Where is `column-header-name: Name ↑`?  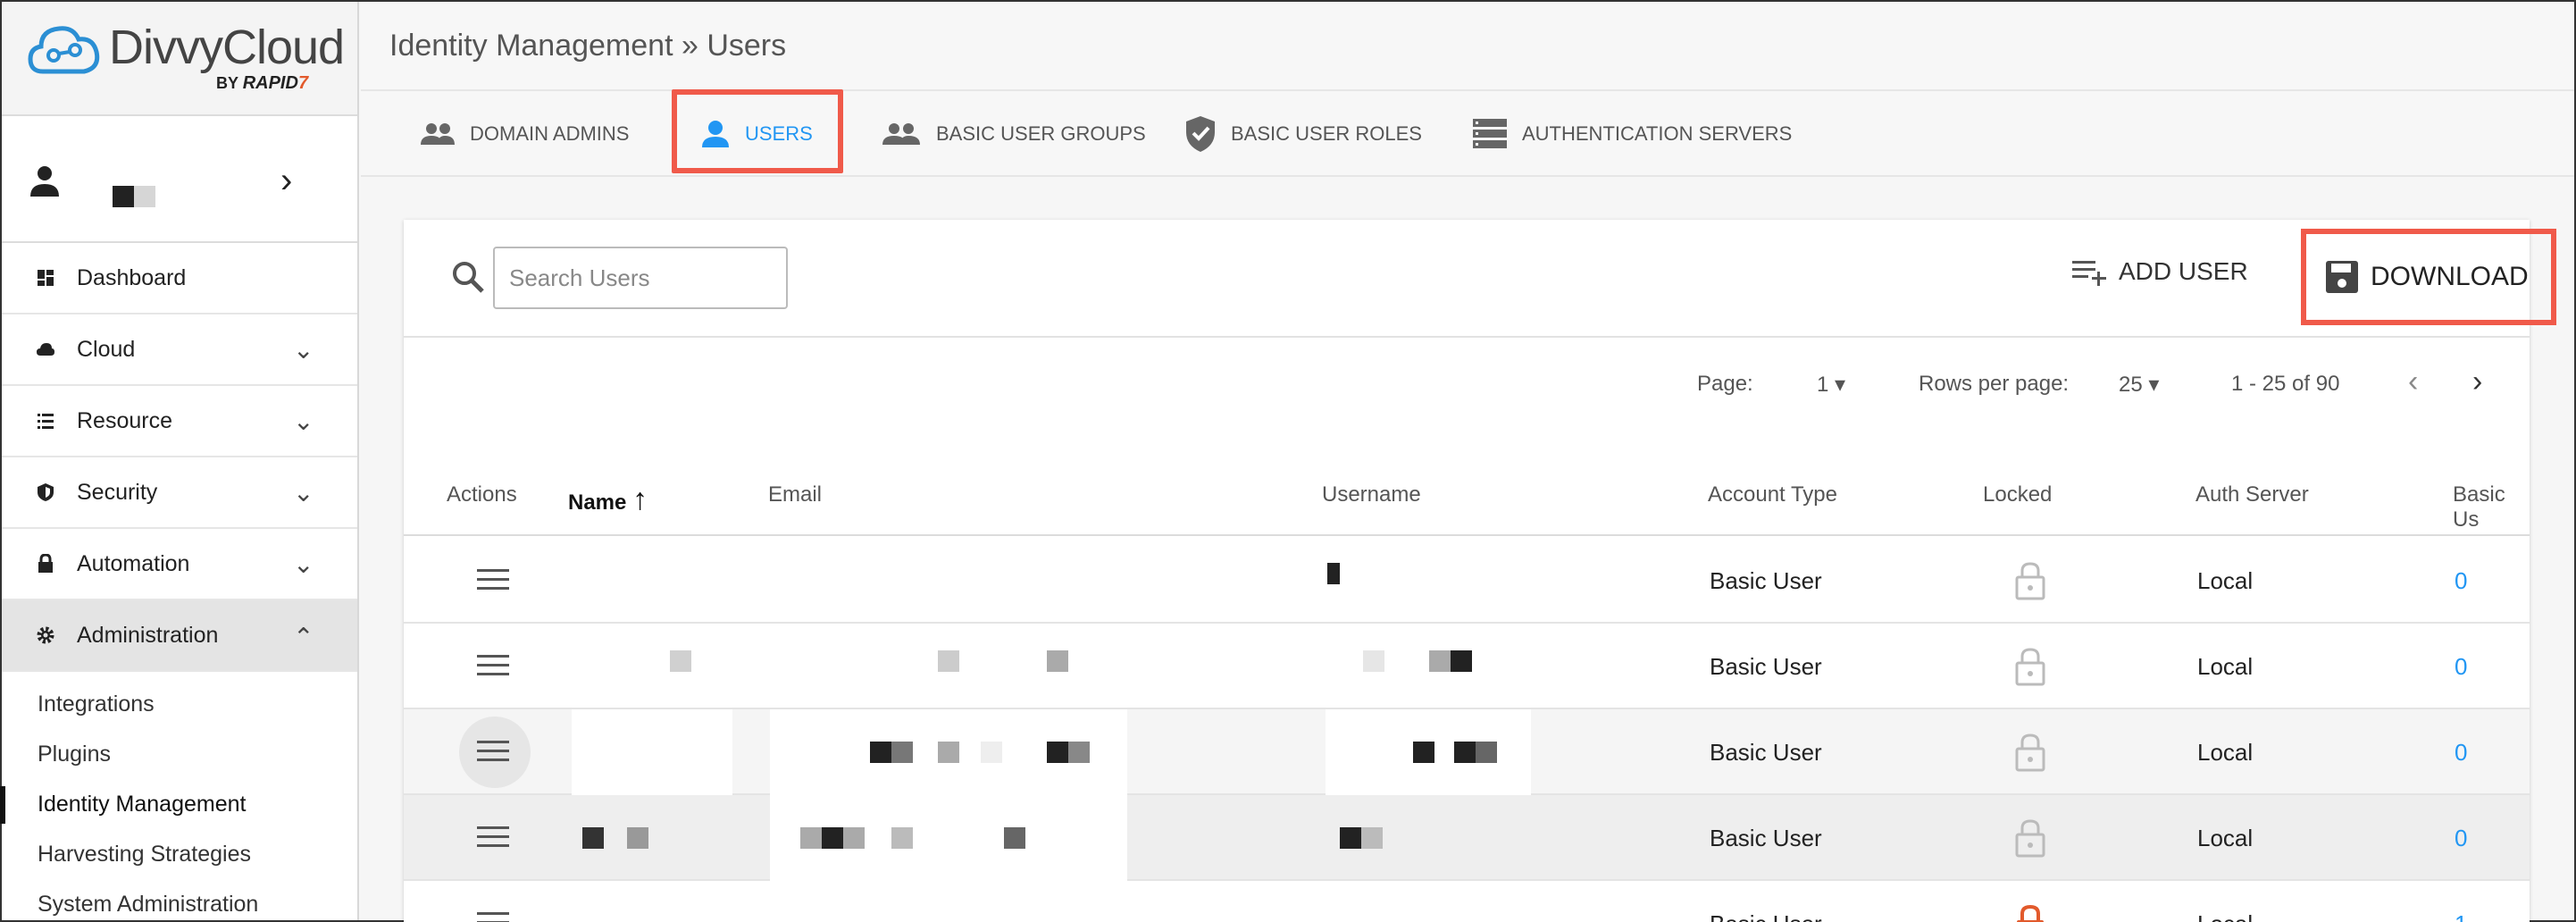
column-header-name: Name ↑ is located at coordinates (608, 500).